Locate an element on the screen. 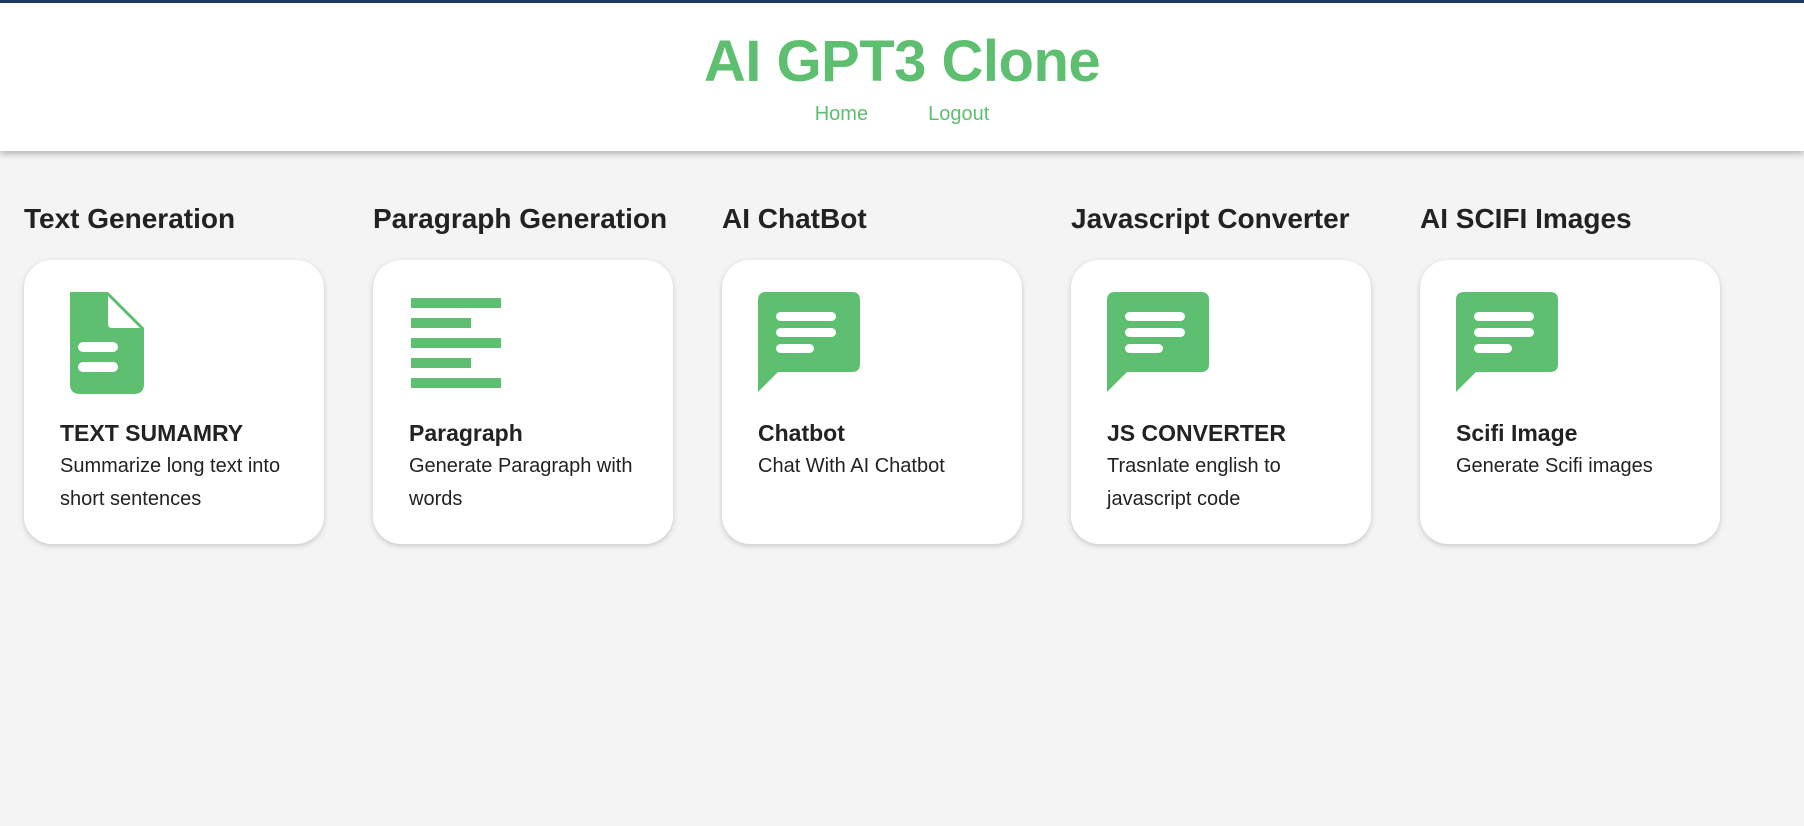  column-heading: Text Generation is located at coordinates (130, 218).